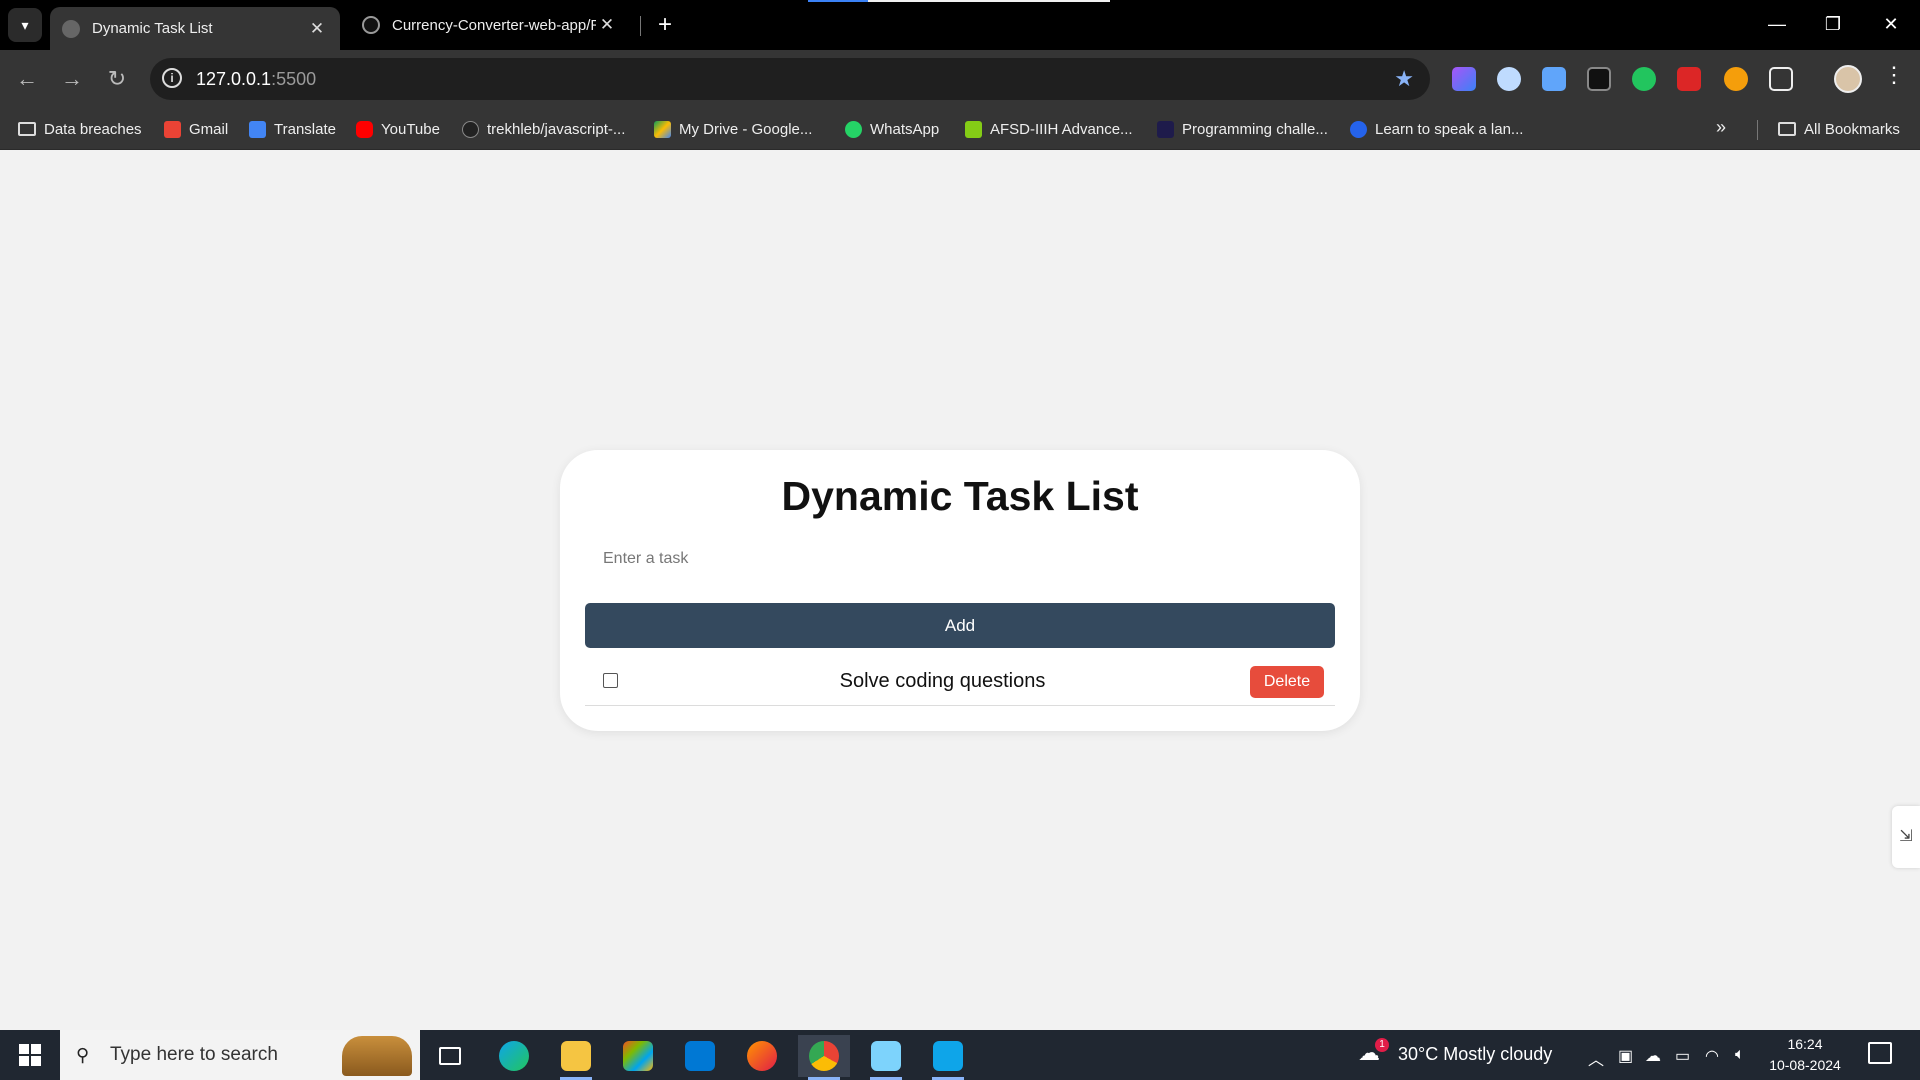 This screenshot has width=1920, height=1080. What do you see at coordinates (30, 1055) in the screenshot?
I see `start-button` at bounding box center [30, 1055].